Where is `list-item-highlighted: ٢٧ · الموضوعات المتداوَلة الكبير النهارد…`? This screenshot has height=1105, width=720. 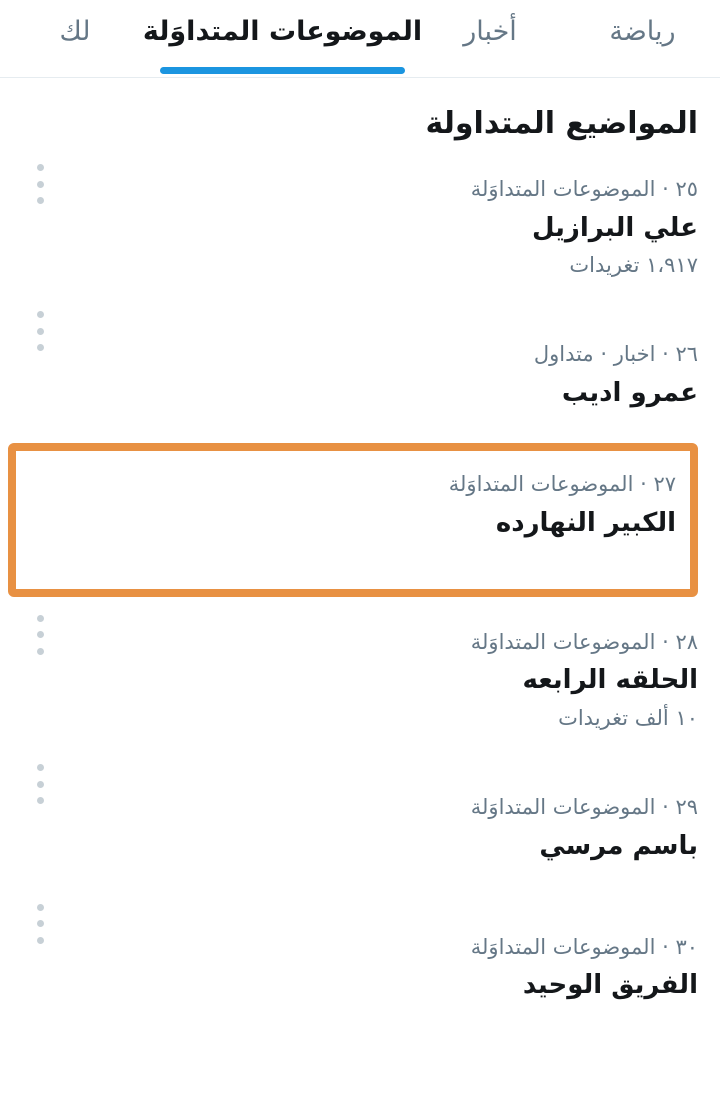 list-item-highlighted: ٢٧ · الموضوعات المتداوَلة الكبير النهارد… is located at coordinates (353, 520).